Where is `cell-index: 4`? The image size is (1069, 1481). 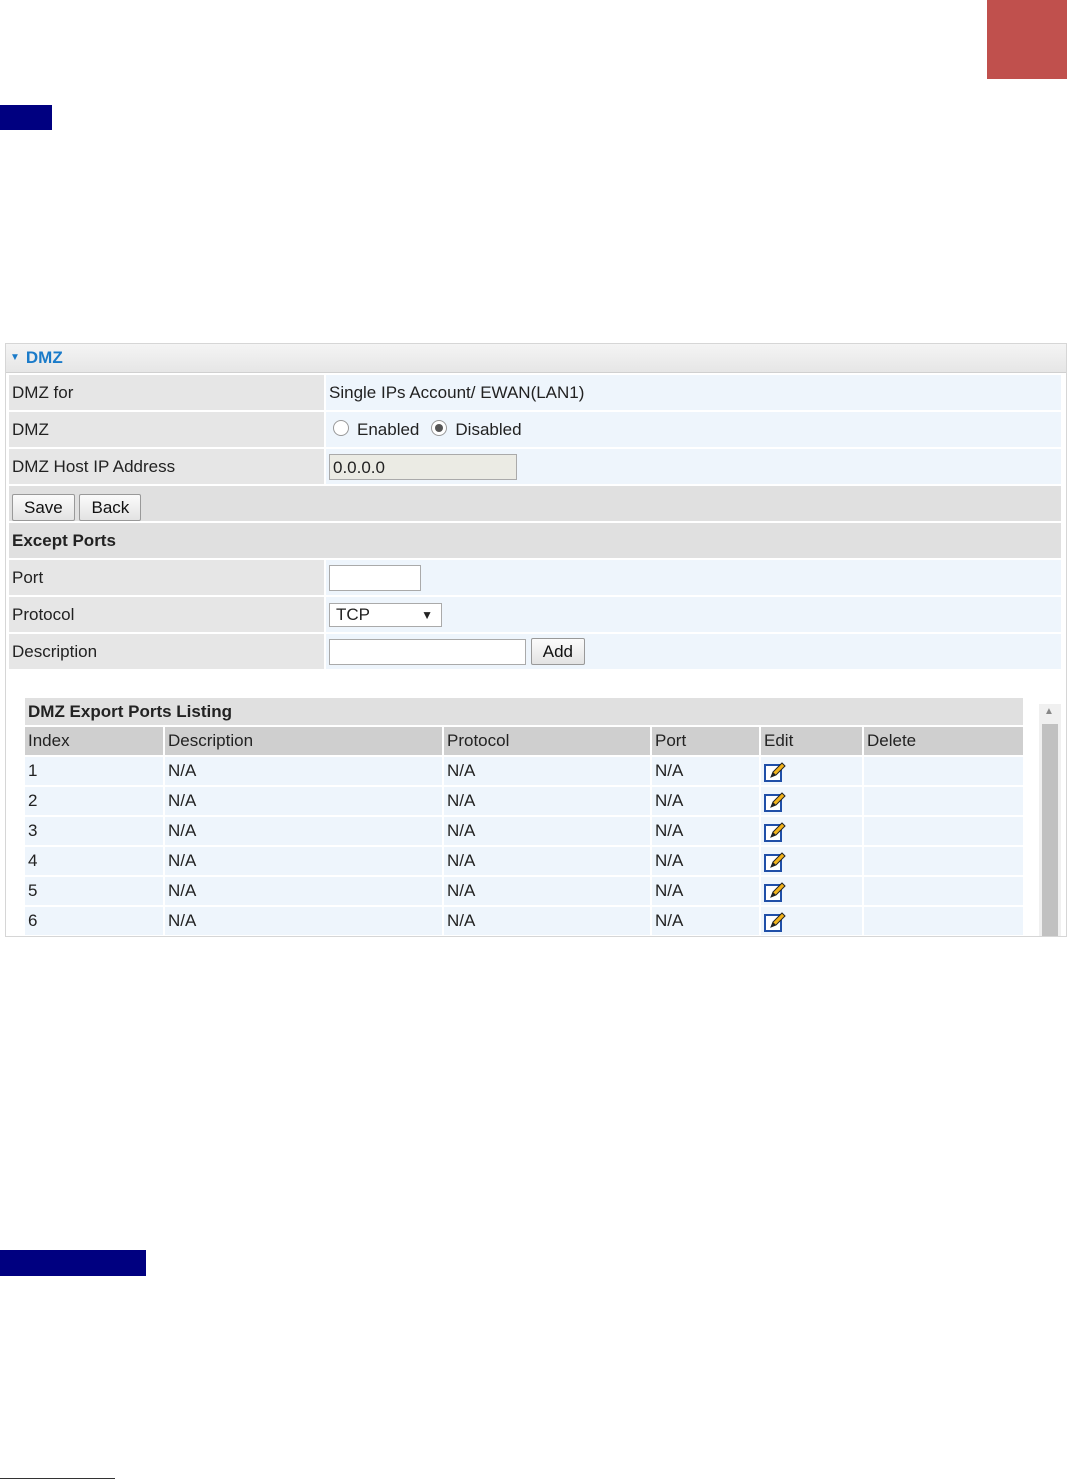
cell-index: 4 is located at coordinates (94, 861).